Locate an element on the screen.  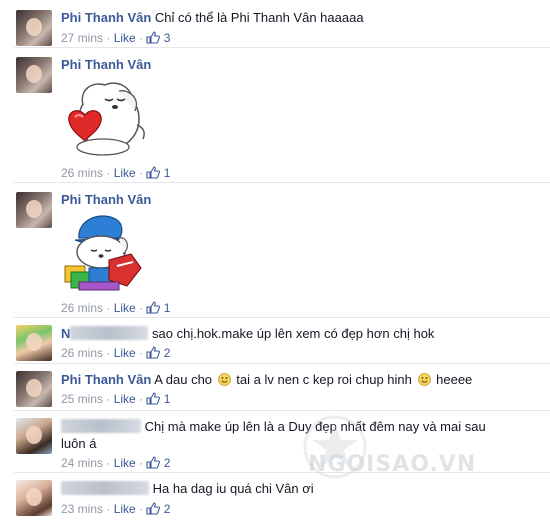
comment-time: 27 mins is located at coordinates (82, 38).